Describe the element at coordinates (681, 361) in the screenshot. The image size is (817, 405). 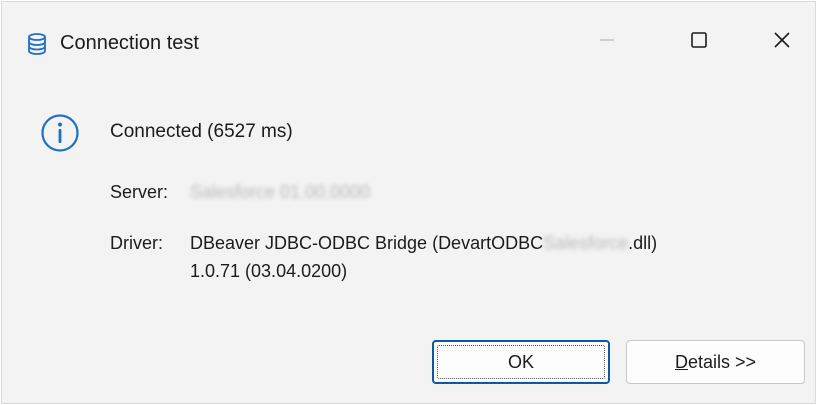
I see `details-mnemonic: D` at that location.